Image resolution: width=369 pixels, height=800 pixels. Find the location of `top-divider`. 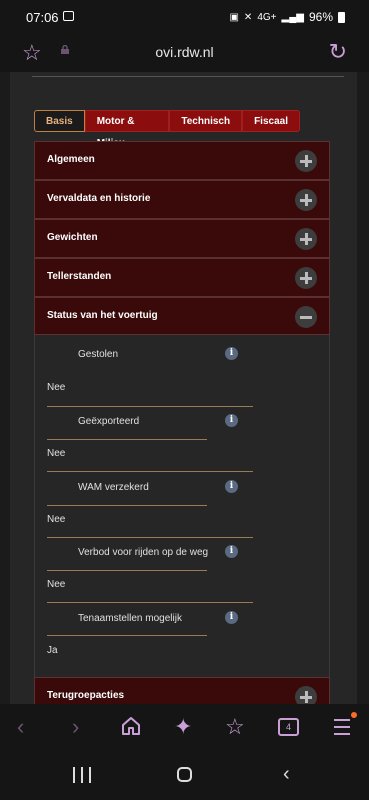

top-divider is located at coordinates (188, 74).